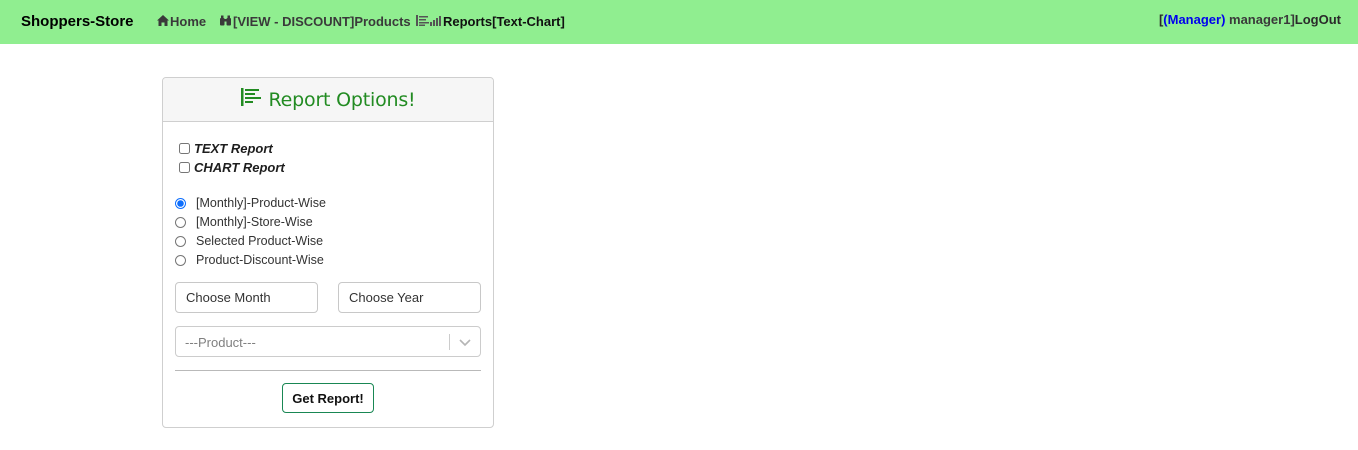 The height and width of the screenshot is (450, 1358). Describe the element at coordinates (260, 260) in the screenshot. I see `product-discount-label: Product-Discount-Wise` at that location.